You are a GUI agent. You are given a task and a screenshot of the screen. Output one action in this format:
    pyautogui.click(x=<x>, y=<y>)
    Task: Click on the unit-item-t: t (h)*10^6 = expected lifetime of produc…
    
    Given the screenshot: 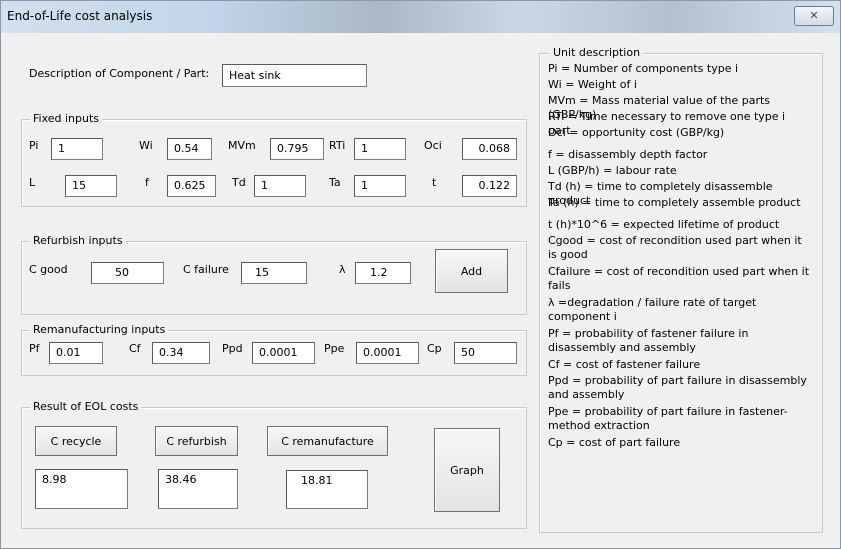 What is the action you would take?
    pyautogui.click(x=664, y=224)
    